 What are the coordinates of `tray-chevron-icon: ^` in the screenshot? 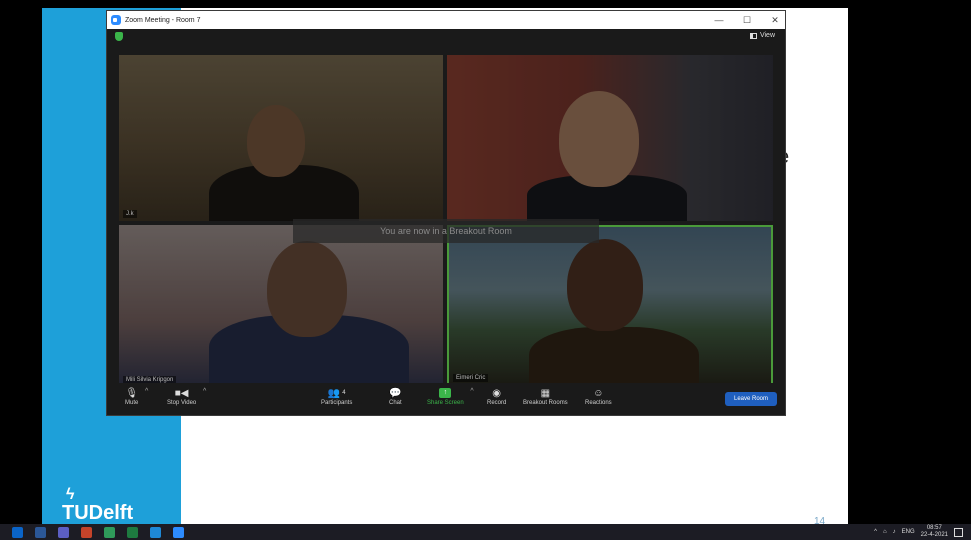 It's located at (875, 532).